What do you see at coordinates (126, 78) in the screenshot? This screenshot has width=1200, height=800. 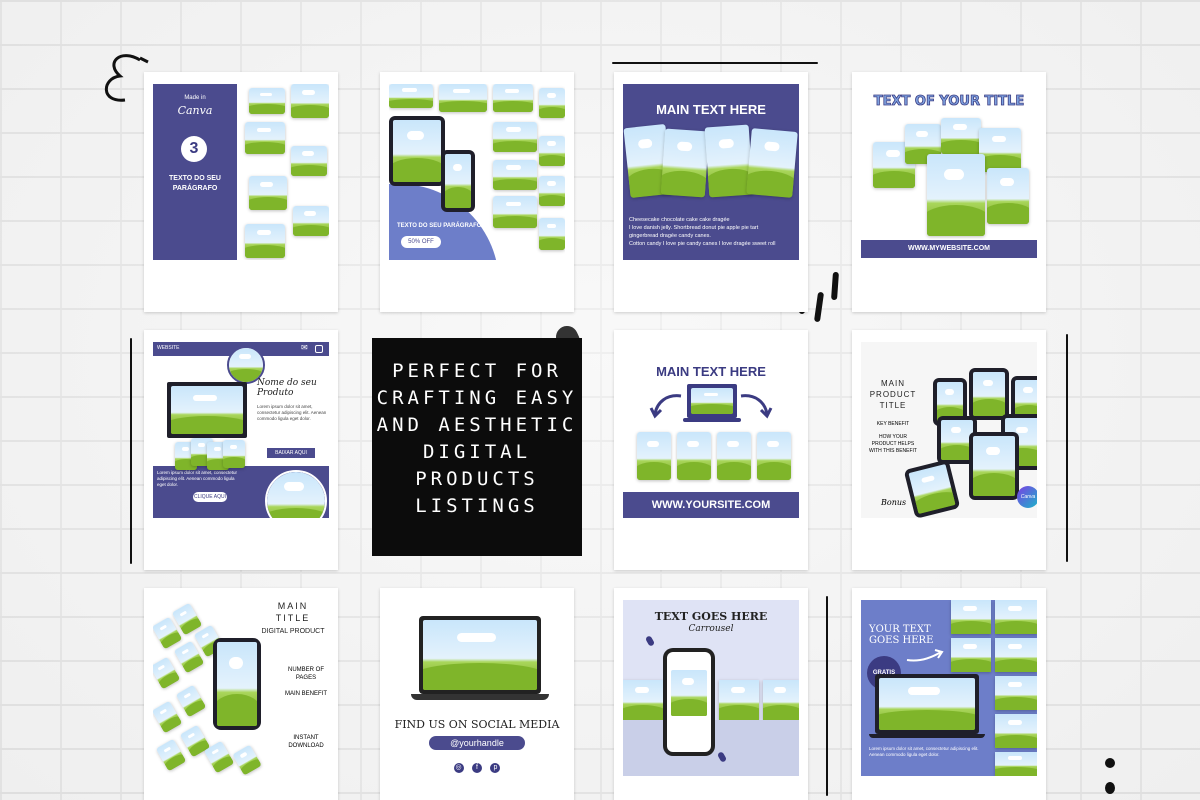 I see `swirl-doodle-icon` at bounding box center [126, 78].